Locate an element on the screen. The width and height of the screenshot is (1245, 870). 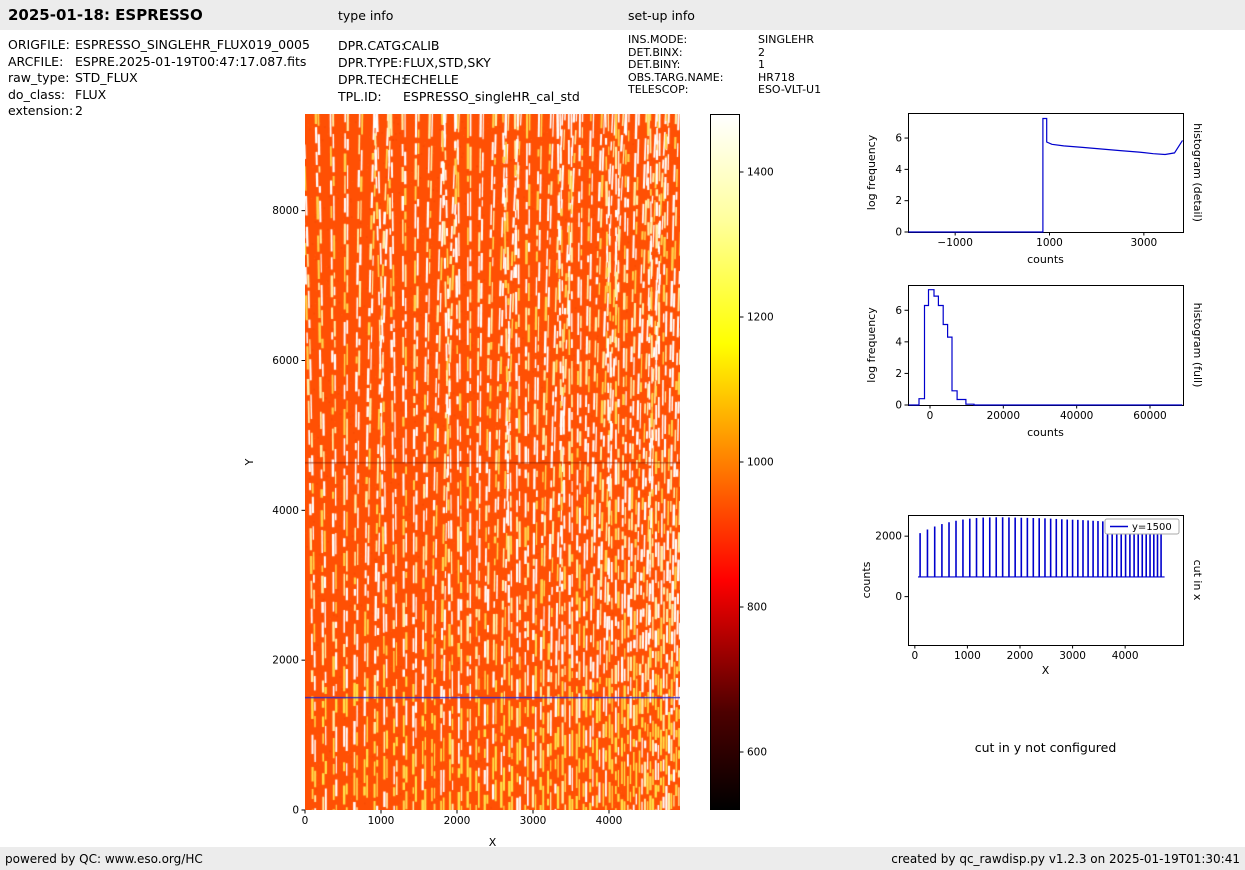
colorbar-ticks: 600 800 1000 1200 1400 is located at coordinates (757, 463).